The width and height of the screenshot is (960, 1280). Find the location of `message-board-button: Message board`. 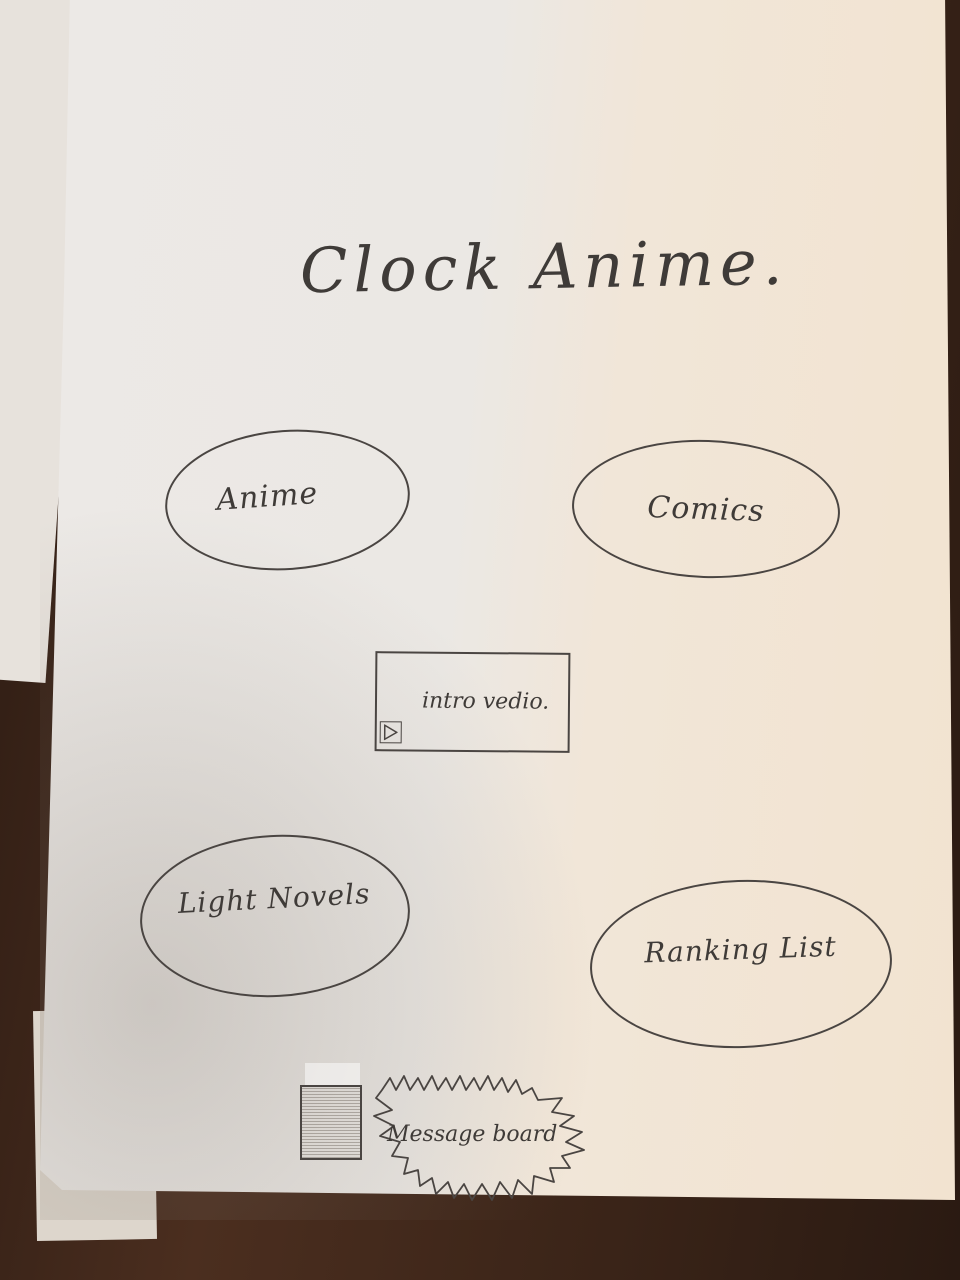

message-board-button: Message board is located at coordinates (479, 1137).